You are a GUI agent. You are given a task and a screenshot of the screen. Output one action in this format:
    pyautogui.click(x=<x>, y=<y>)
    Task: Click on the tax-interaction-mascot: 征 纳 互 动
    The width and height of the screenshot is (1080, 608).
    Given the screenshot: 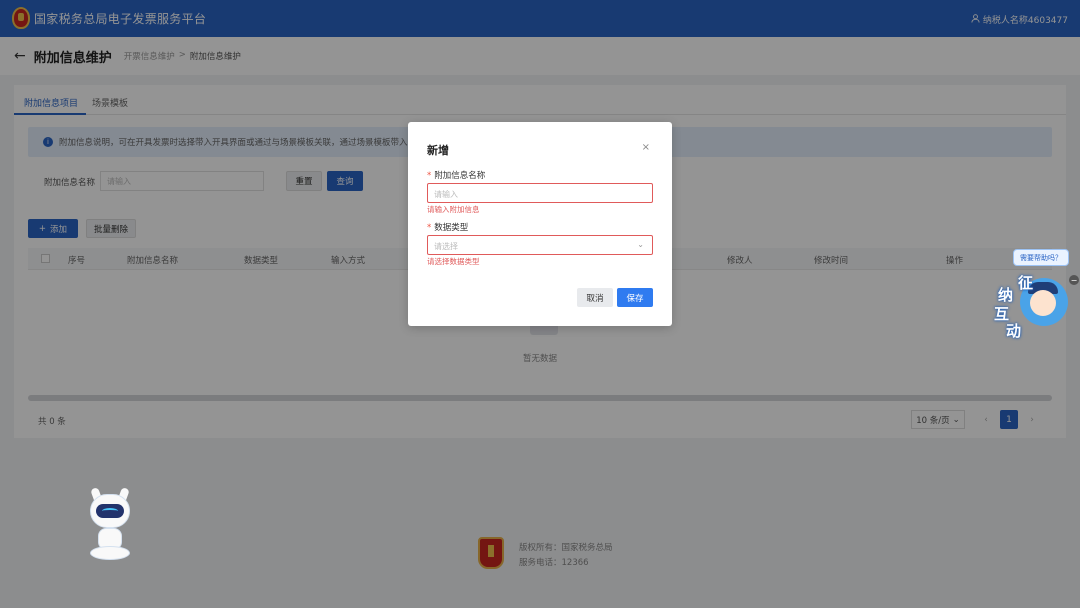 What is the action you would take?
    pyautogui.click(x=1032, y=307)
    